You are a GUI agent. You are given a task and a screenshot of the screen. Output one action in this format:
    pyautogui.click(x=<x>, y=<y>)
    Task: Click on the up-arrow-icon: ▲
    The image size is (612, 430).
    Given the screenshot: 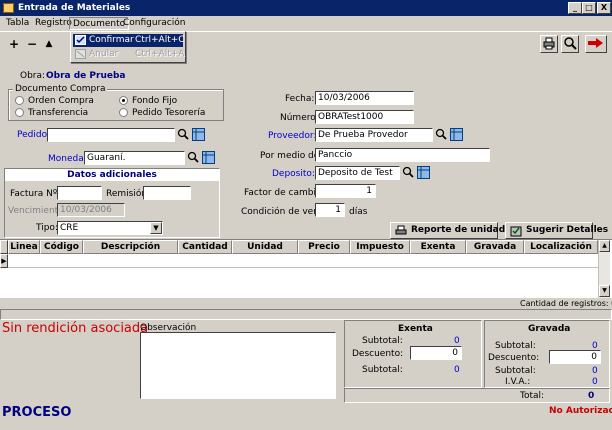 What is the action you would take?
    pyautogui.click(x=49, y=44)
    